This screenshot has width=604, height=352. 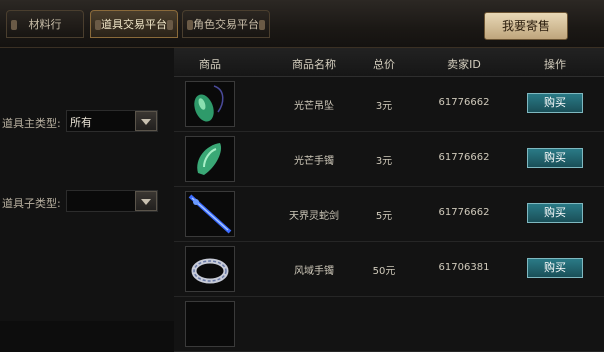 I want to click on sub-type-select, so click(x=112, y=201).